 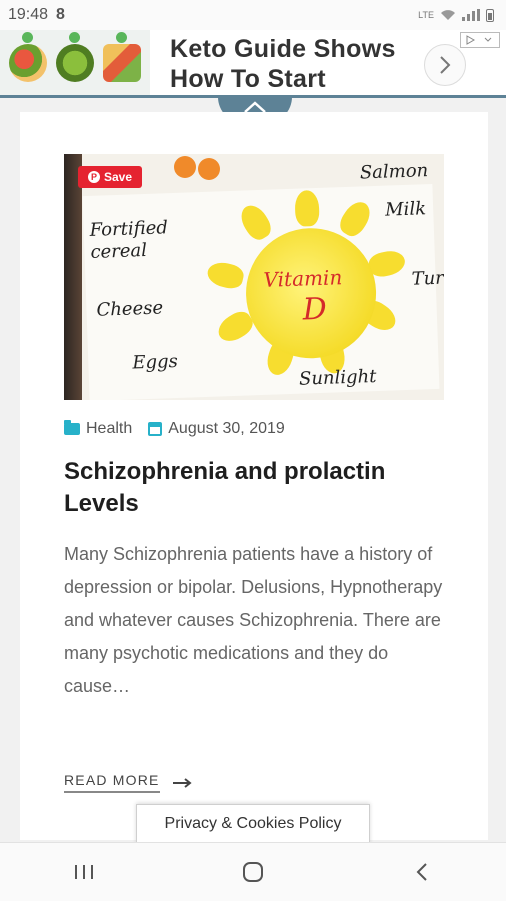 What do you see at coordinates (28, 14) in the screenshot?
I see `status-time: 19:48` at bounding box center [28, 14].